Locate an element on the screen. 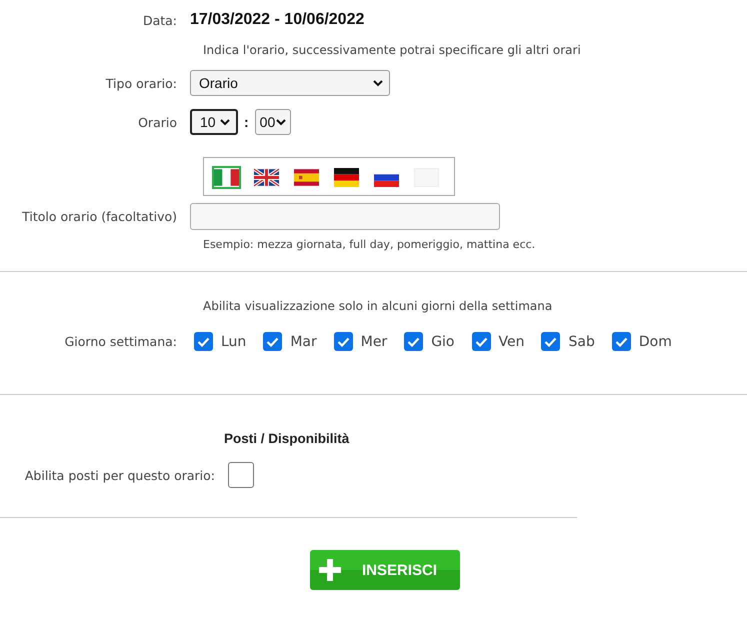 This screenshot has height=621, width=747. example-text: Esempio: mezza giornata, full day, pomeriggio, mattina ecc. is located at coordinates (369, 244).